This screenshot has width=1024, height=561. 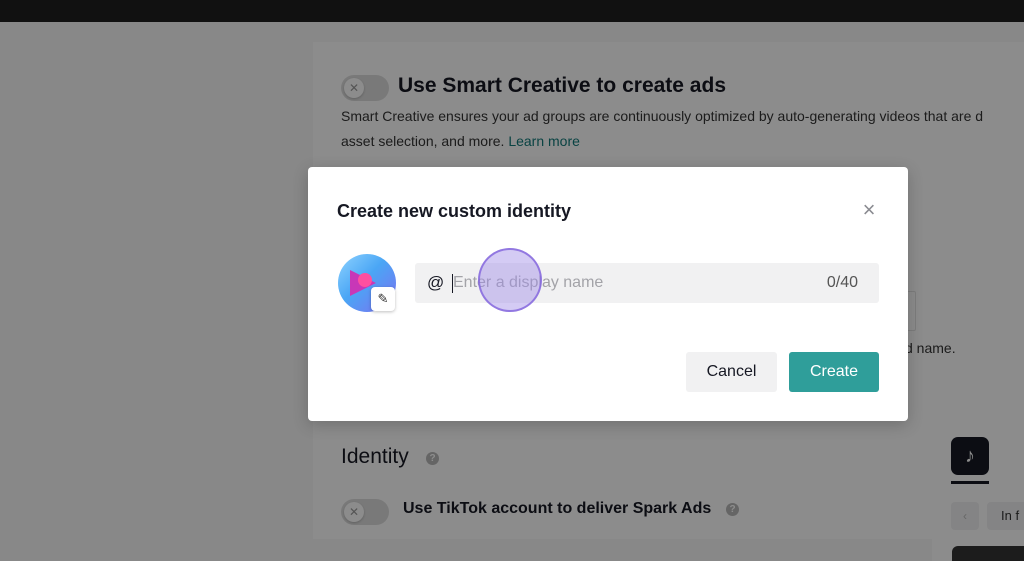 I want to click on dialog-title: Create new custom identity, so click(x=454, y=211).